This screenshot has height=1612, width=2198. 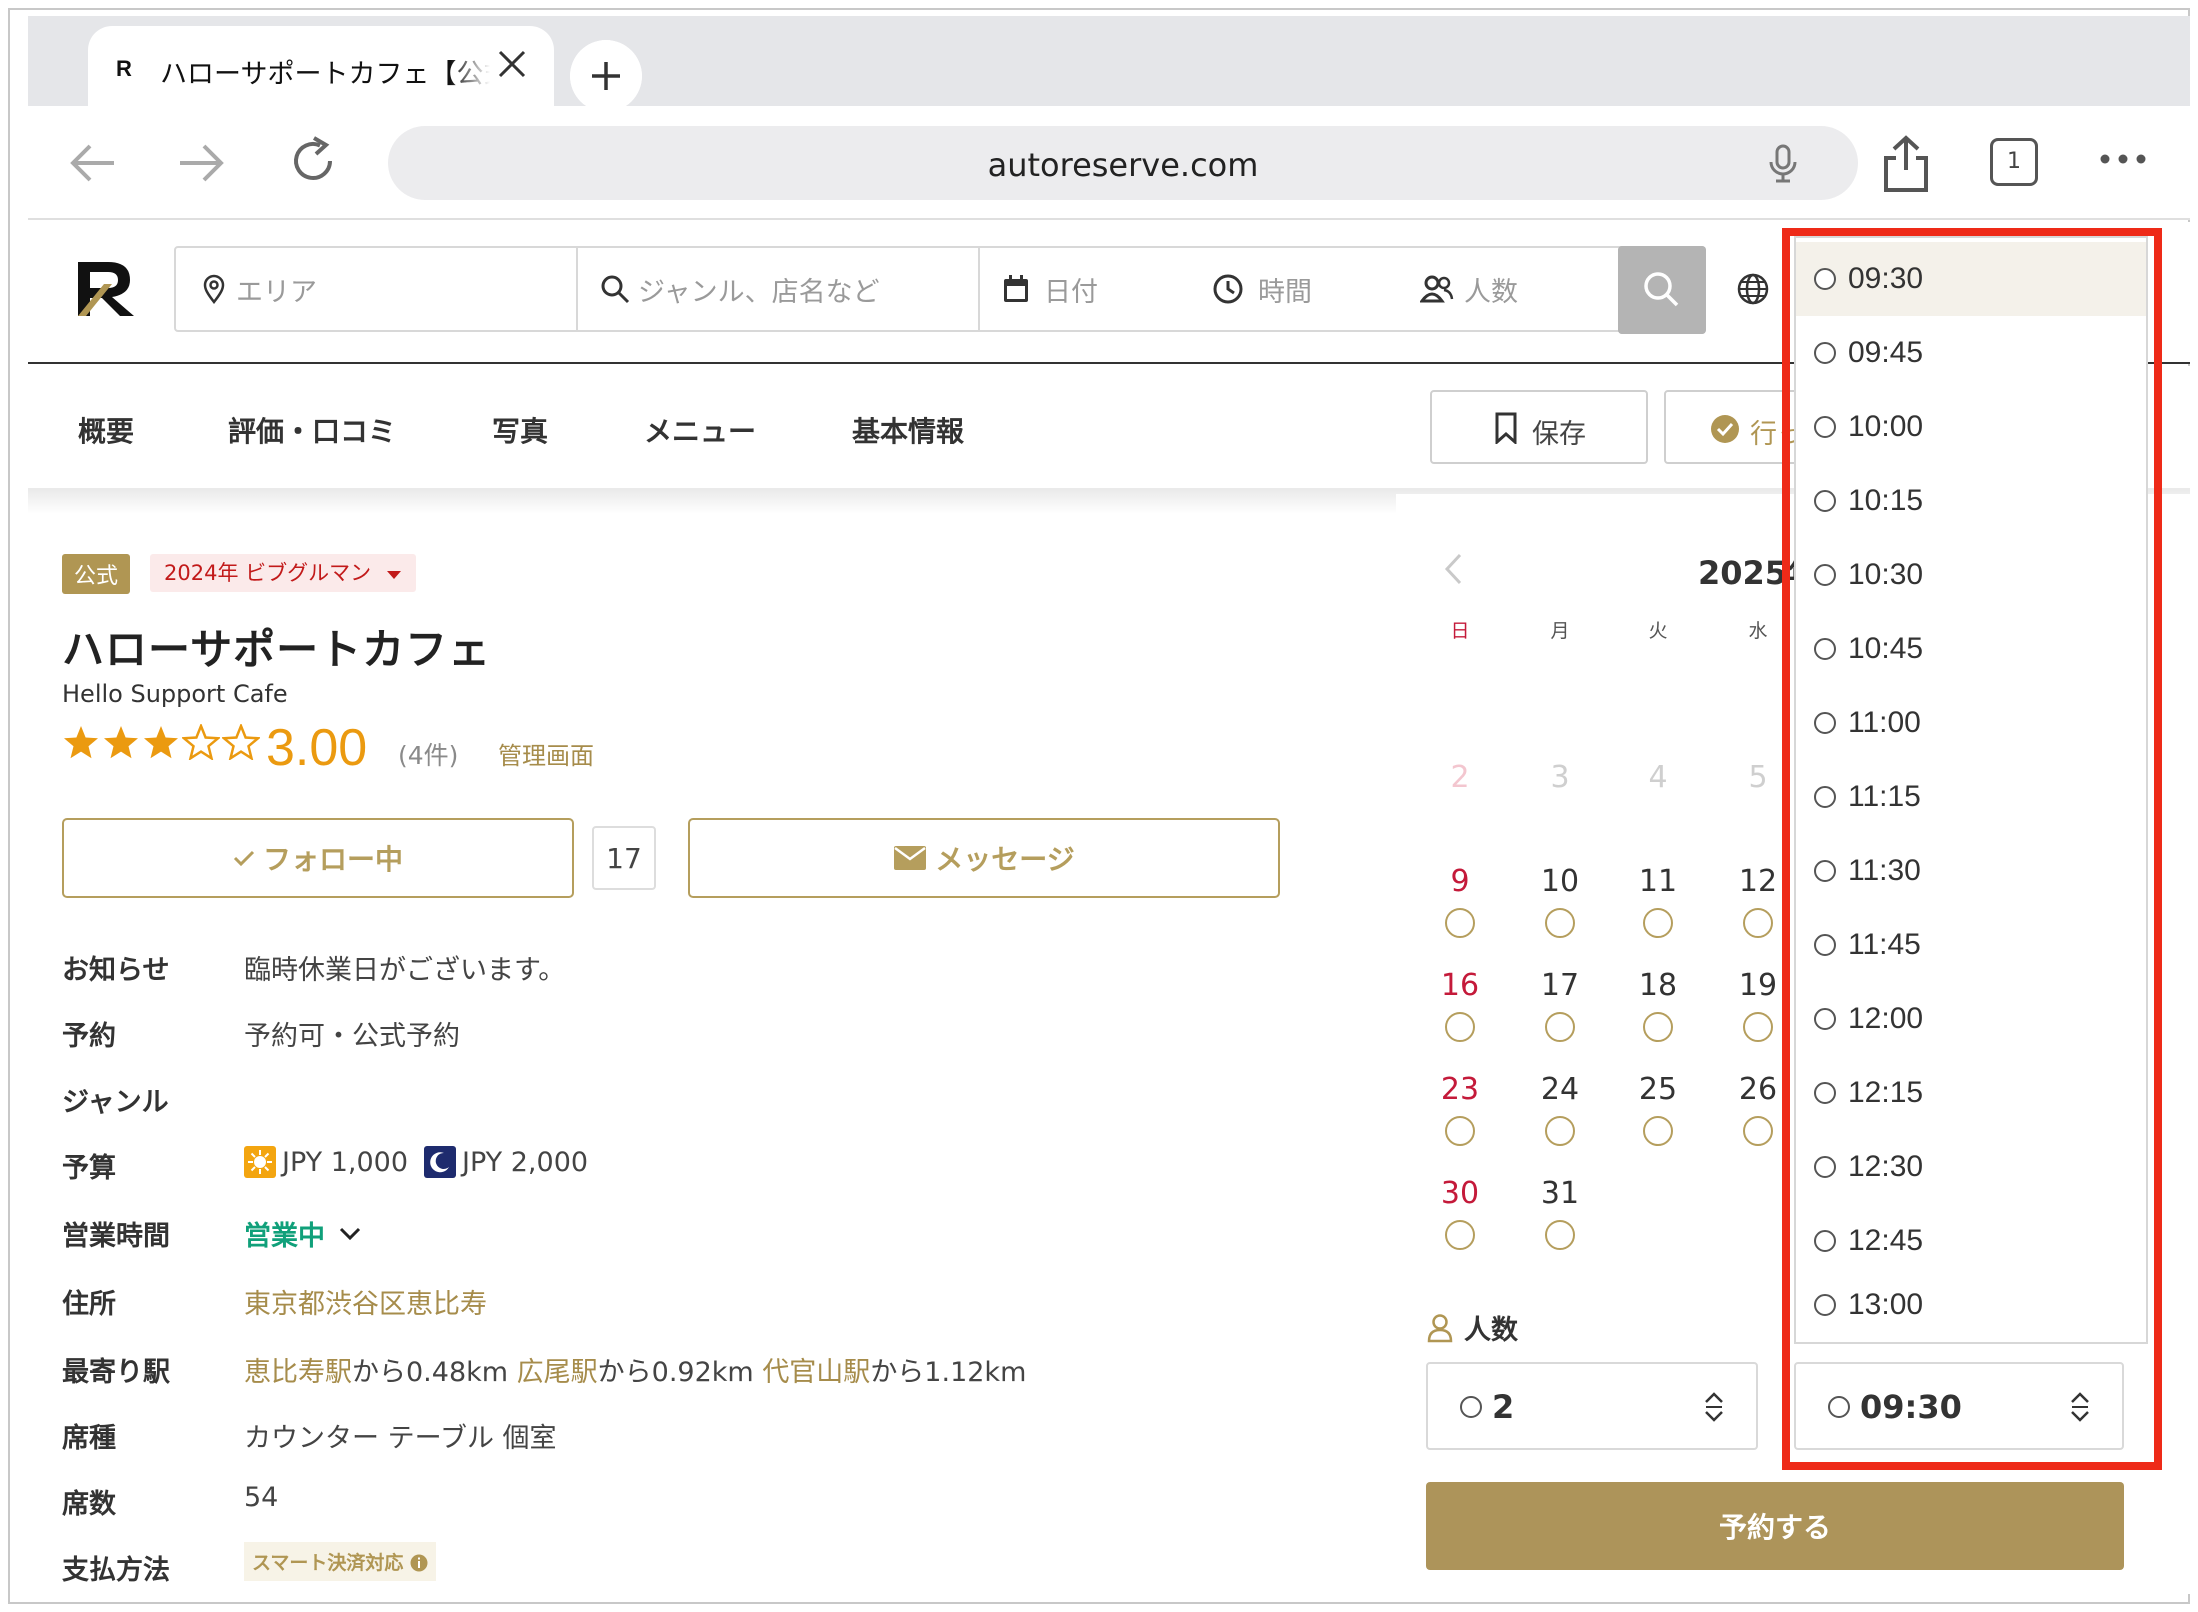 I want to click on tab-basic-info: 基本情報, so click(x=908, y=430).